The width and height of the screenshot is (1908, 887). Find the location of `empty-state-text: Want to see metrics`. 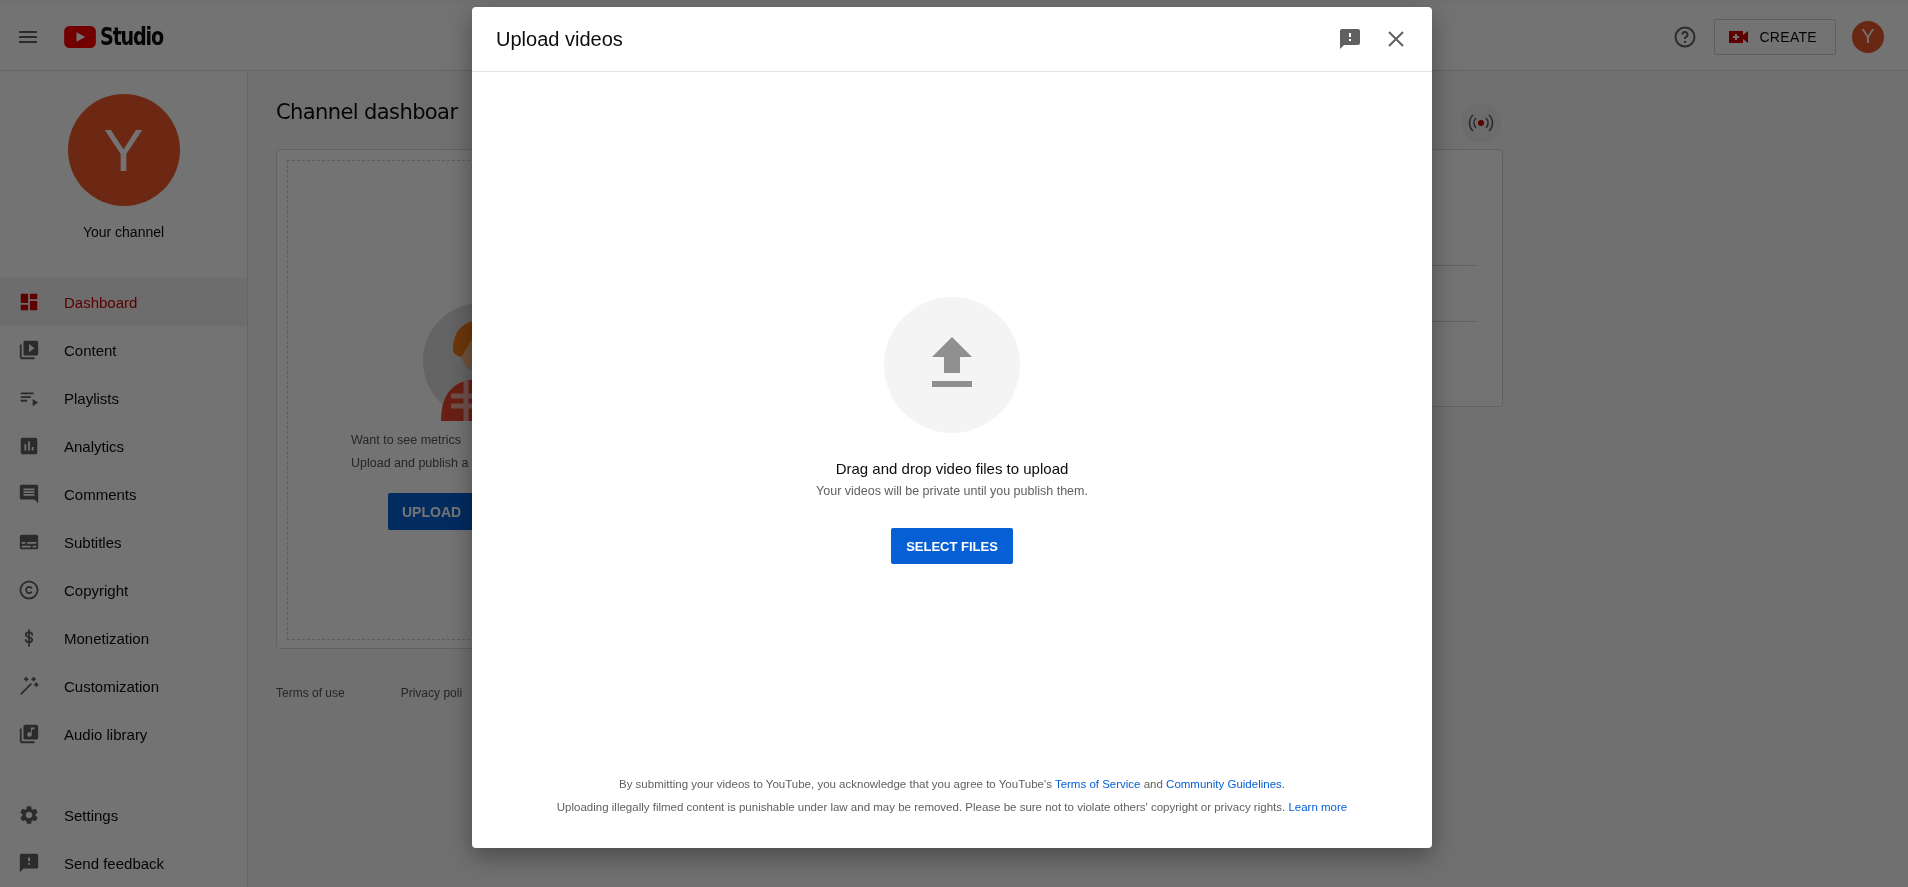

empty-state-text: Want to see metrics is located at coordinates (406, 440).